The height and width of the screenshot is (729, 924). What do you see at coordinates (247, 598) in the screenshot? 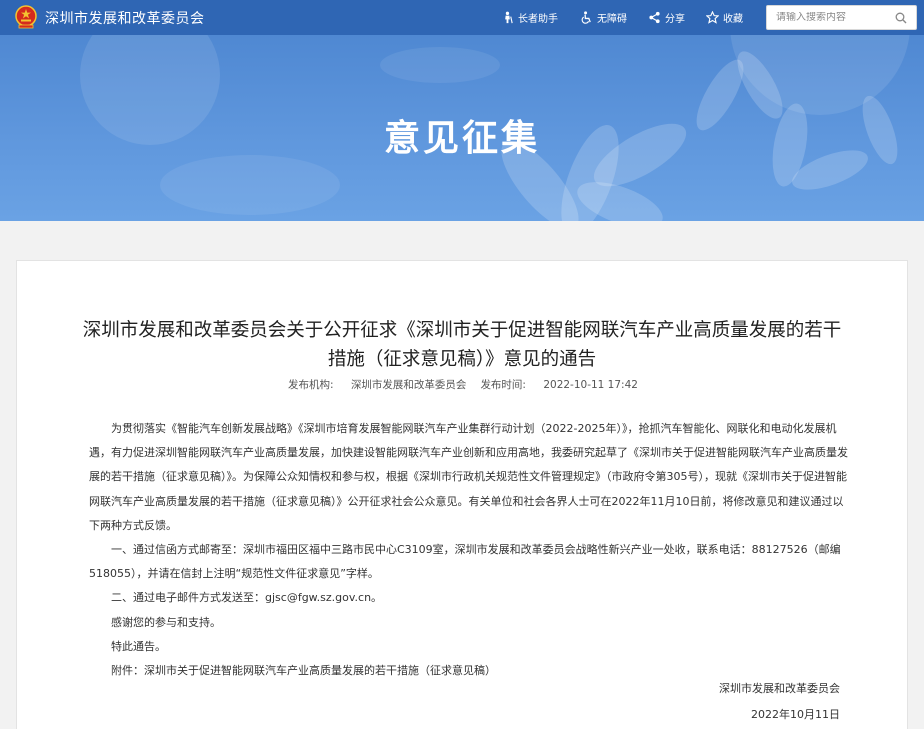
I see `body-paragraph-email: 二、通过电子邮件方式发送至：gjsc@fgw.sz.gov.cn。` at bounding box center [247, 598].